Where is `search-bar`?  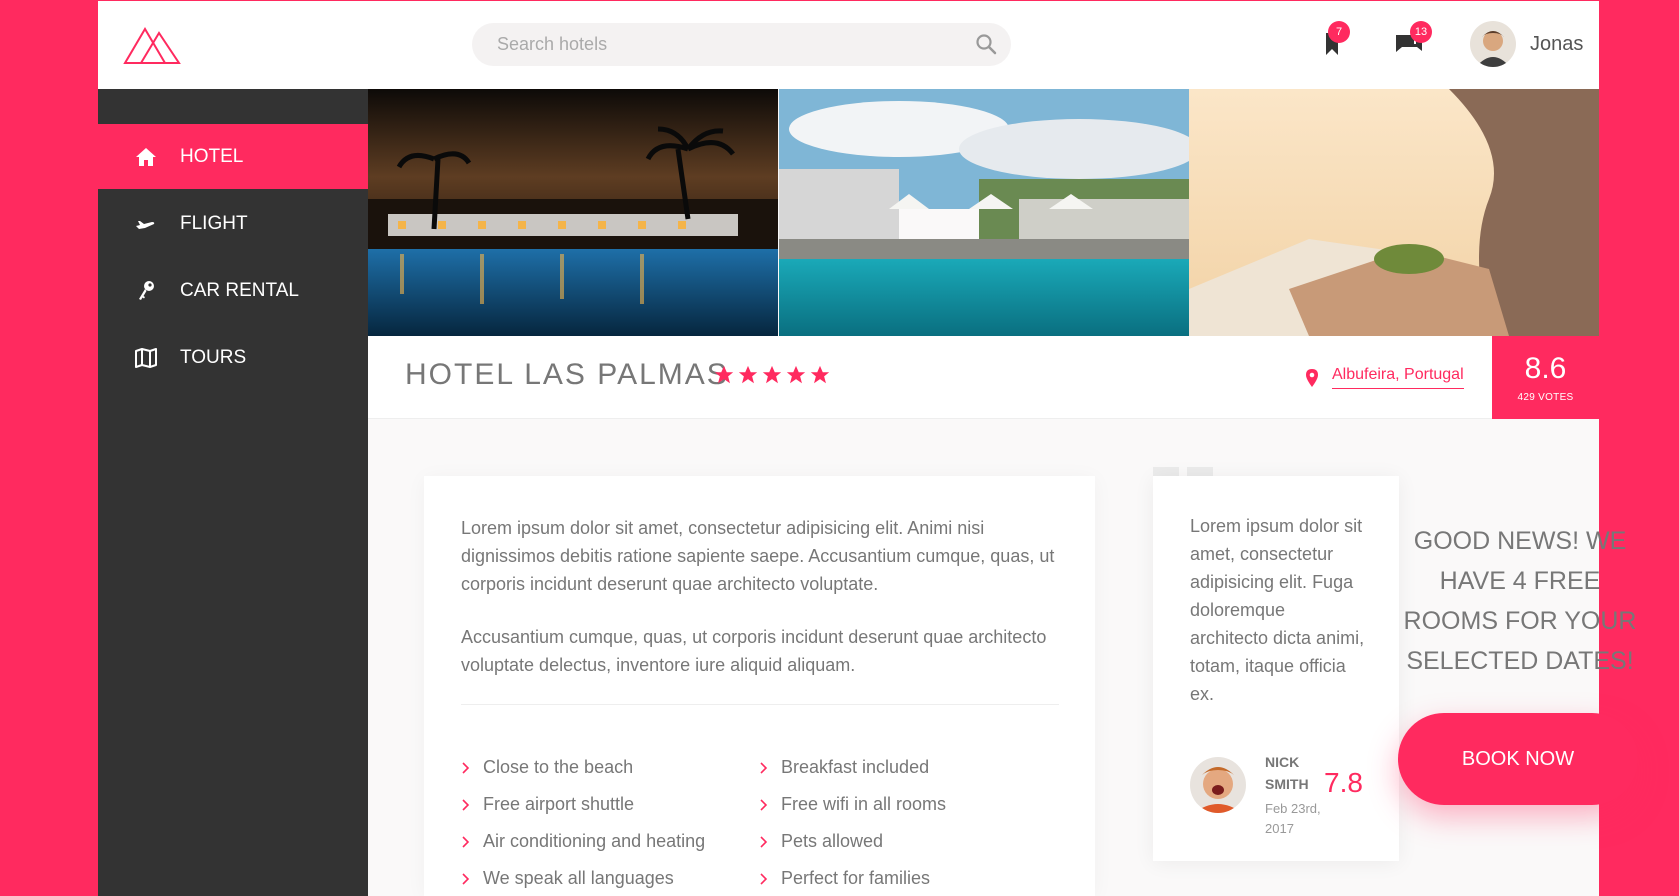
search-bar is located at coordinates (741, 44).